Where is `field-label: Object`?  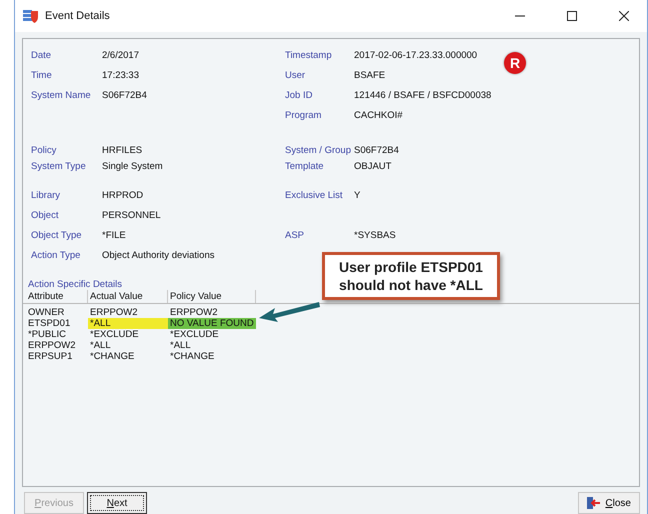 field-label: Object is located at coordinates (45, 215).